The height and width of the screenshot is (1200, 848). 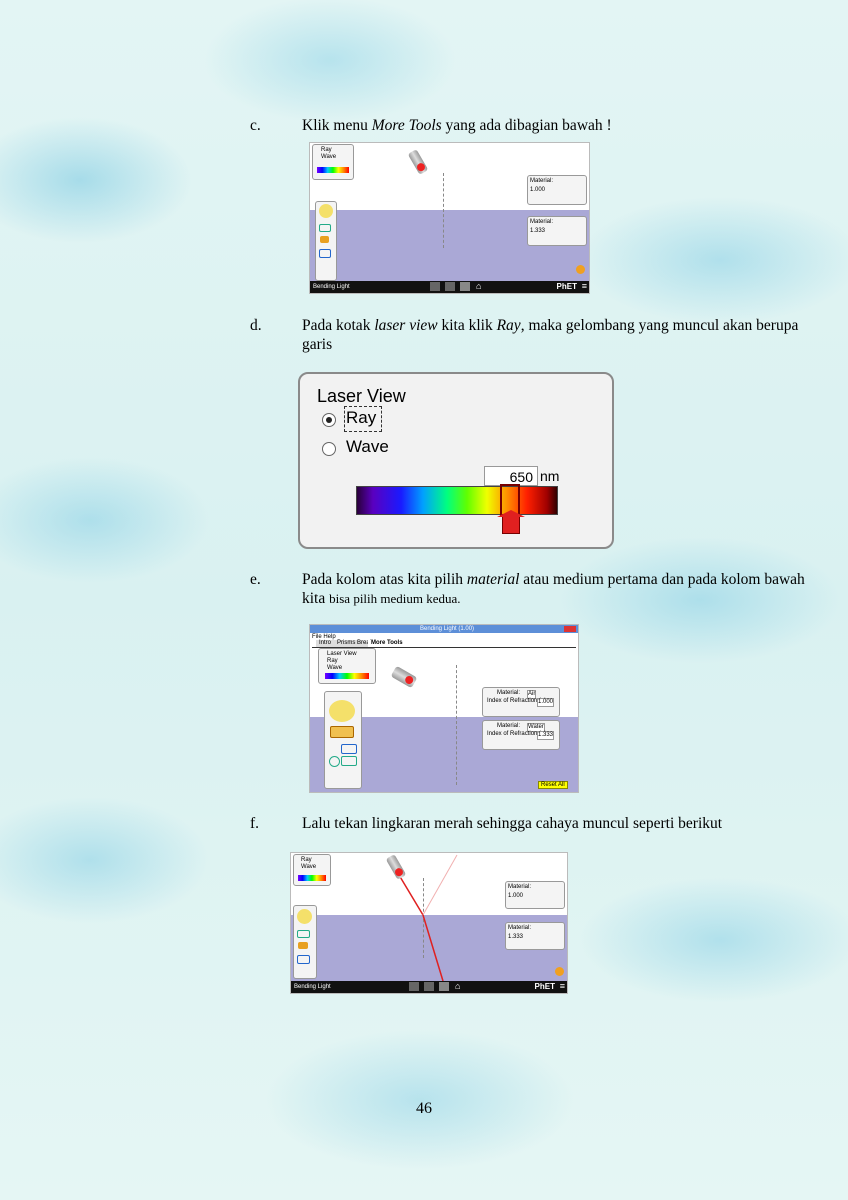 I want to click on tab-bar: Intro Prisms Break More Tools, so click(x=444, y=644).